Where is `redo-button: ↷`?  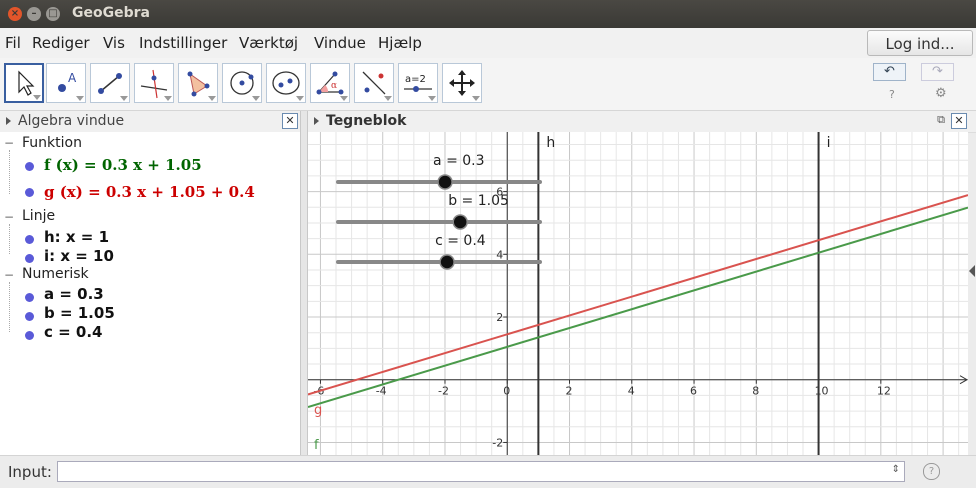 redo-button: ↷ is located at coordinates (937, 72).